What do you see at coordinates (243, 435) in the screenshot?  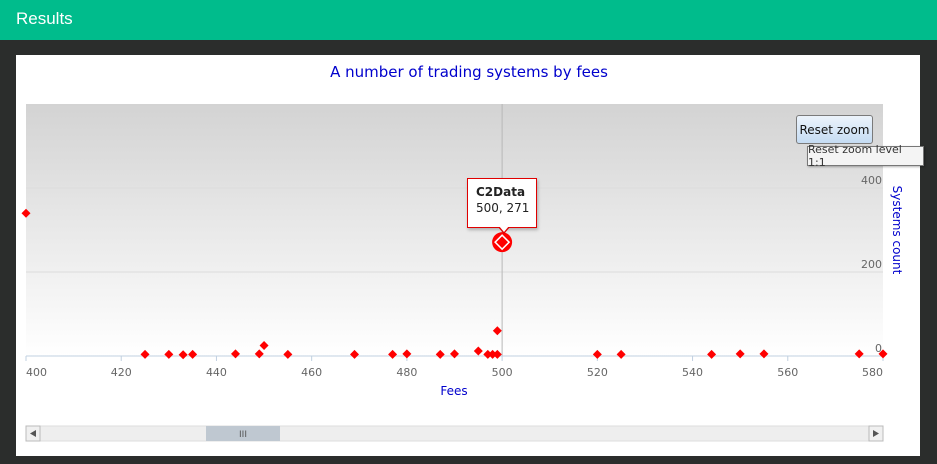 I see `scrollbar-grip: III` at bounding box center [243, 435].